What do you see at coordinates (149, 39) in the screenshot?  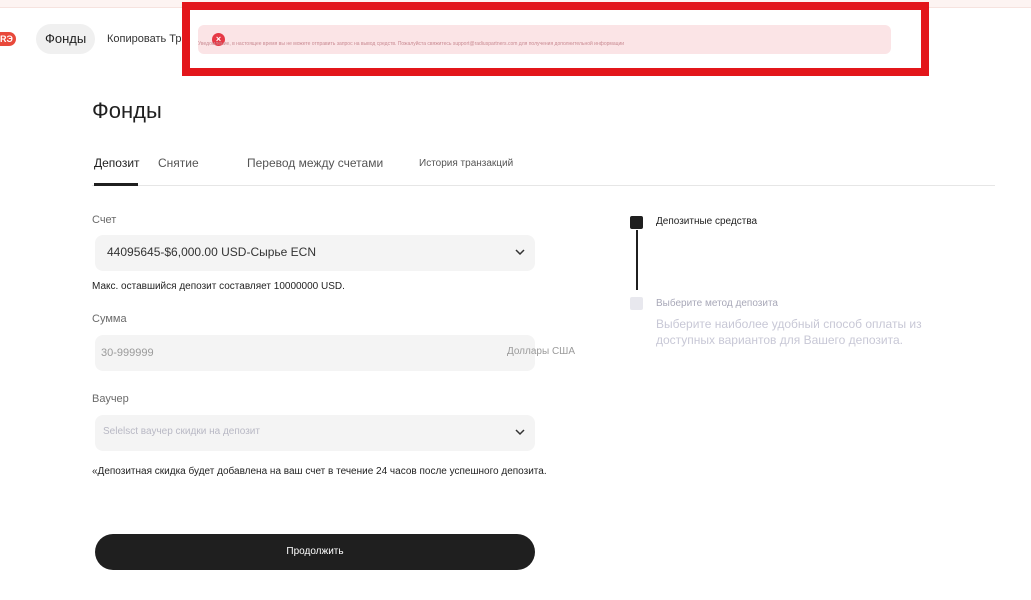 I see `nav-item-copy-trading: Копировать Трей` at bounding box center [149, 39].